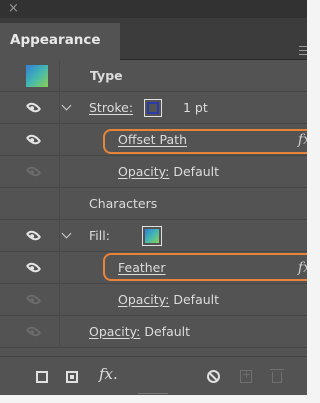  I want to click on trash-icon, so click(277, 376).